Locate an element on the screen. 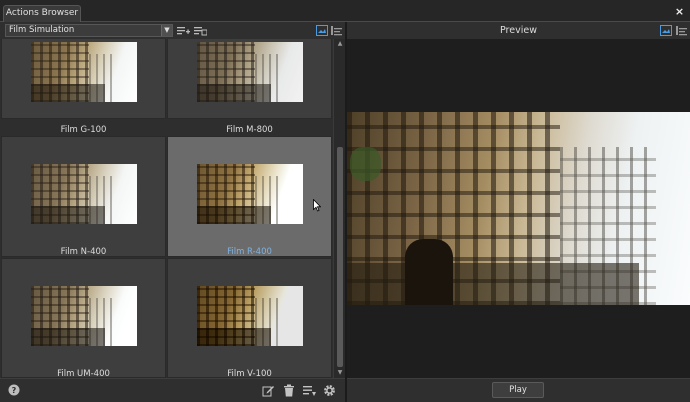  action-item-label: Film R-400 is located at coordinates (249, 252).